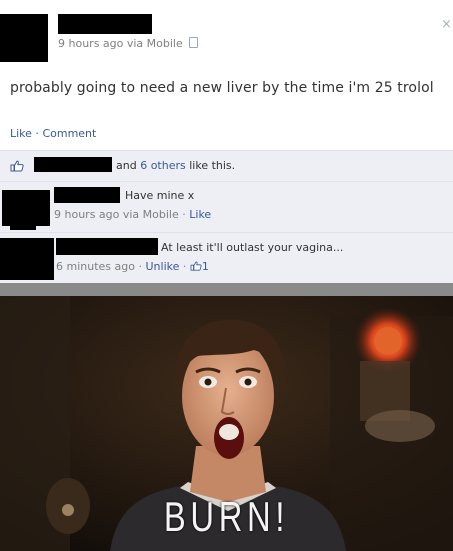  I want to click on likes-row: and 6 others like this., so click(226, 165).